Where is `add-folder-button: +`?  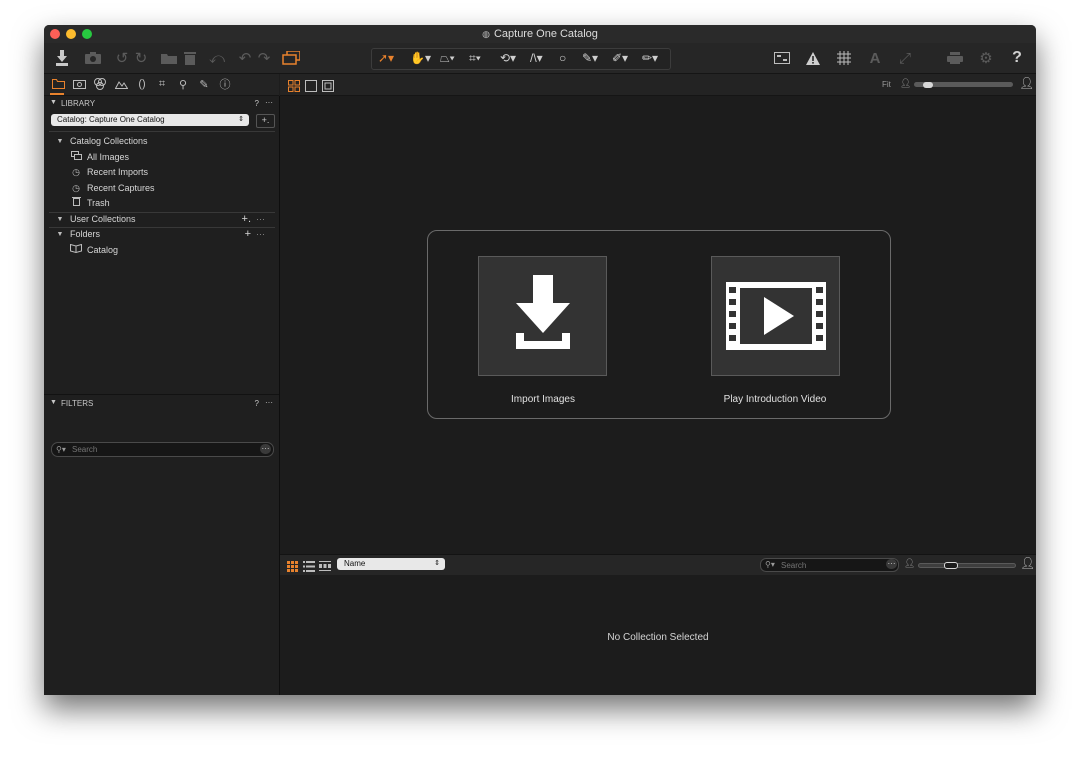
add-folder-button: + is located at coordinates (248, 234).